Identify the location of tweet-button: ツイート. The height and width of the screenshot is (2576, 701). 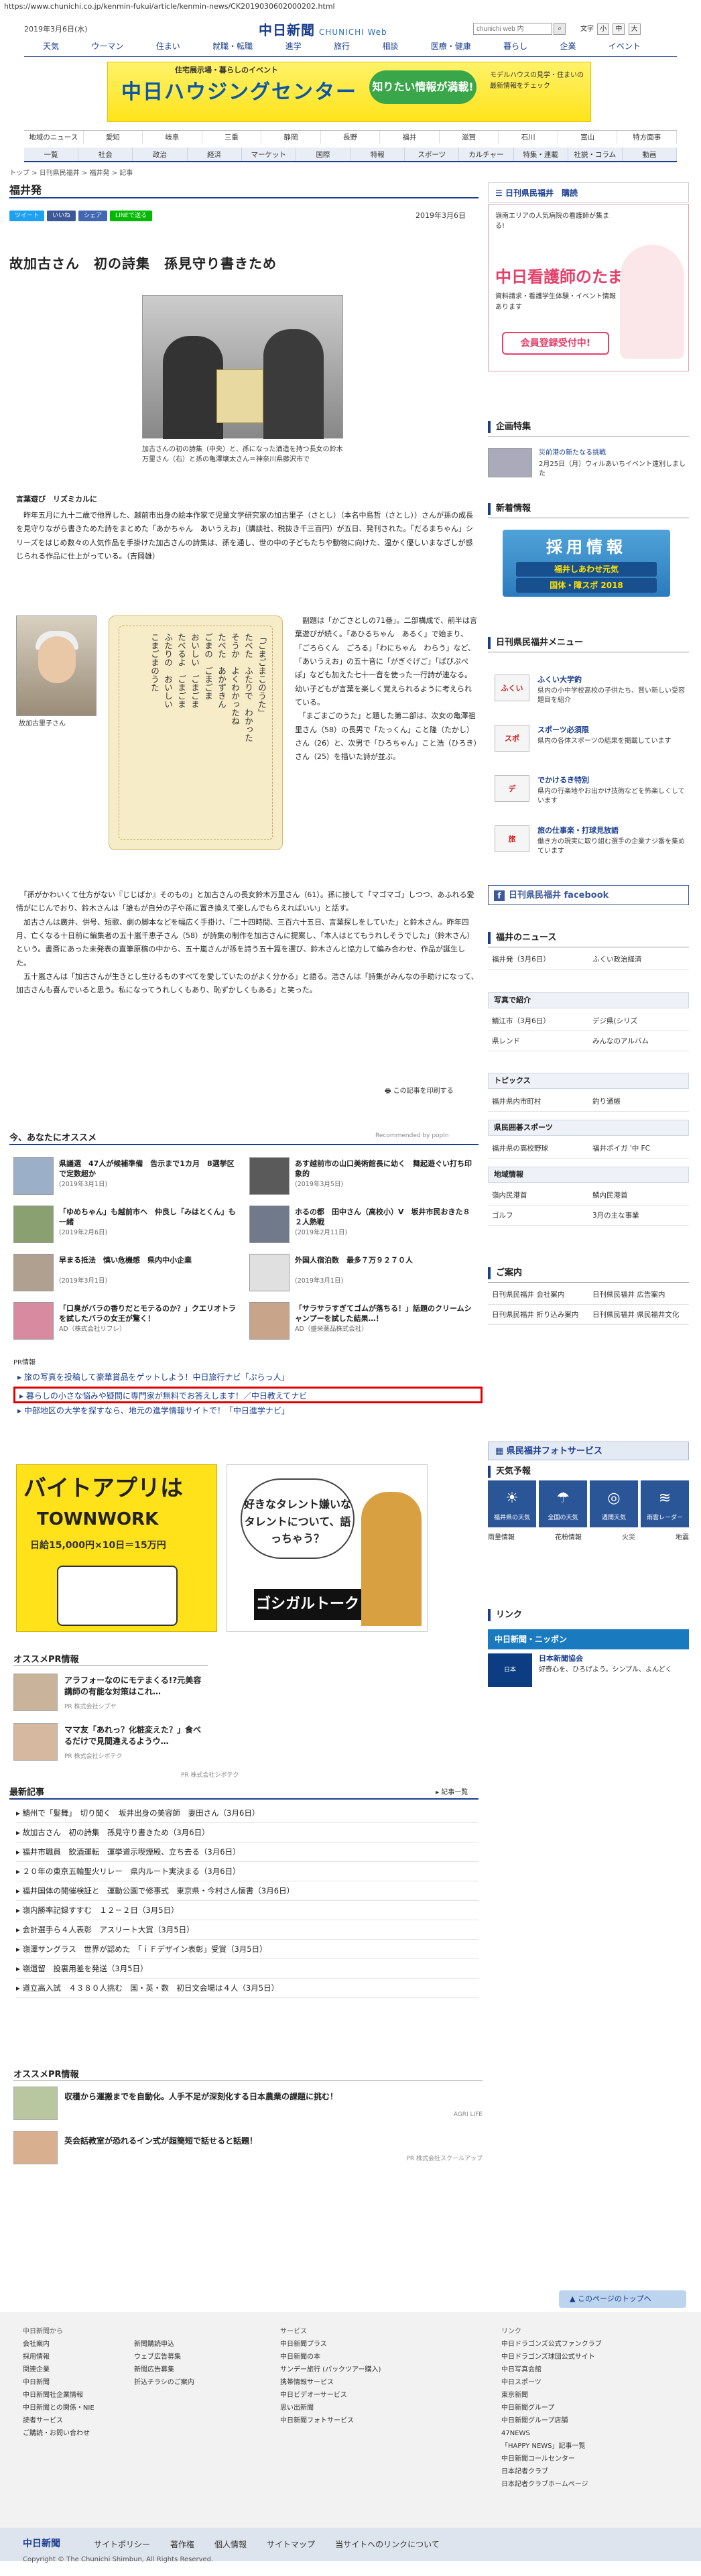
(27, 216).